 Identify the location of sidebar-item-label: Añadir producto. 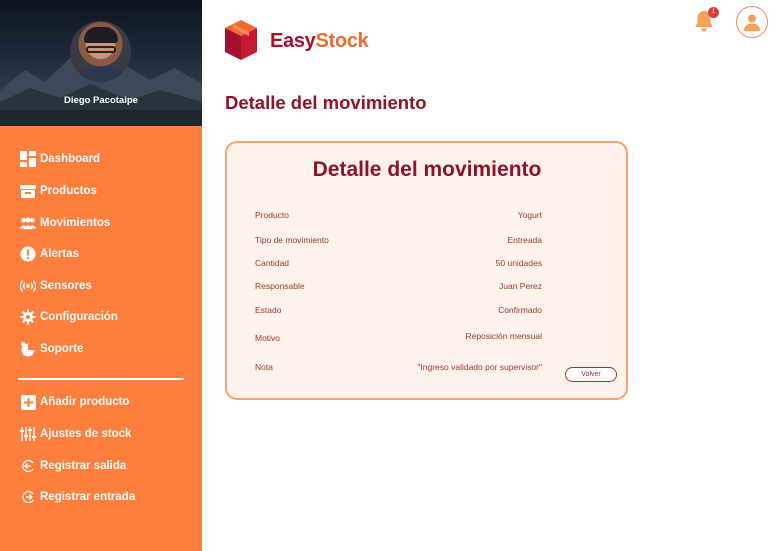
(85, 402).